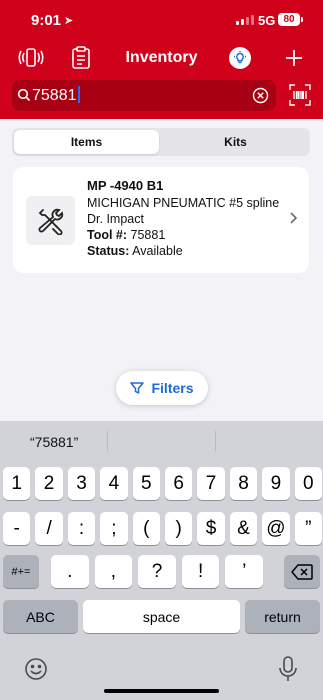 This screenshot has height=700, width=323. I want to click on symbol-key: ”, so click(308, 528).